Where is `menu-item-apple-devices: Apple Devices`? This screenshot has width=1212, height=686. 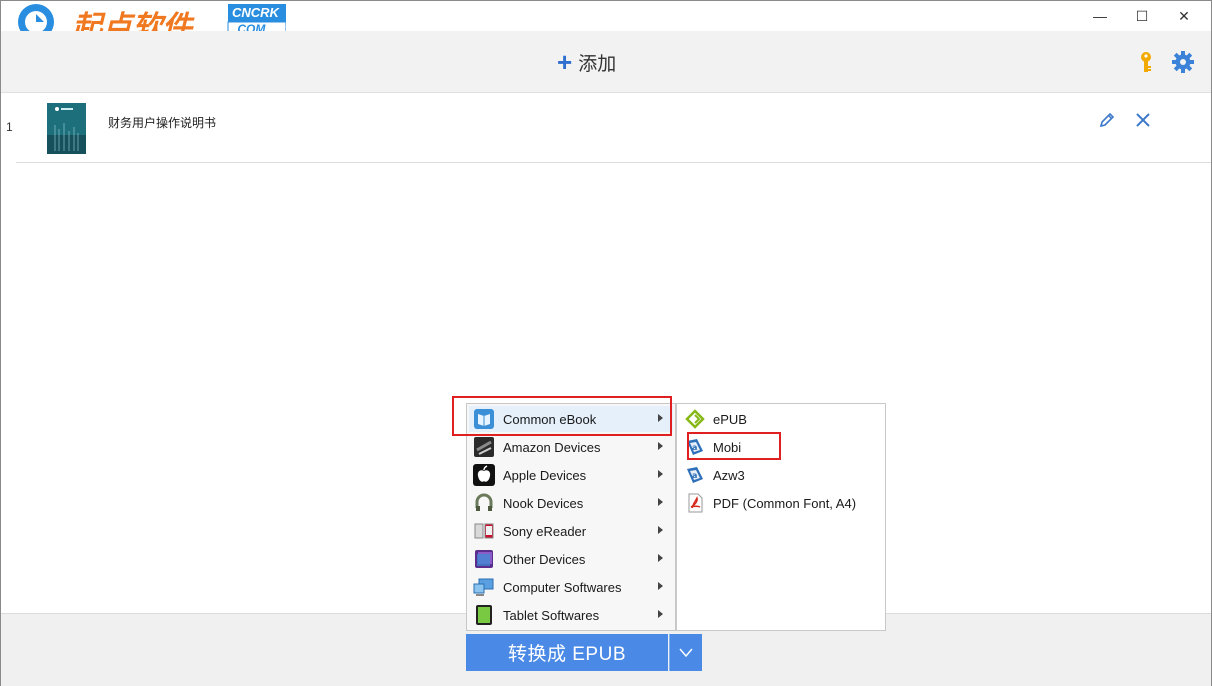 menu-item-apple-devices: Apple Devices is located at coordinates (571, 475).